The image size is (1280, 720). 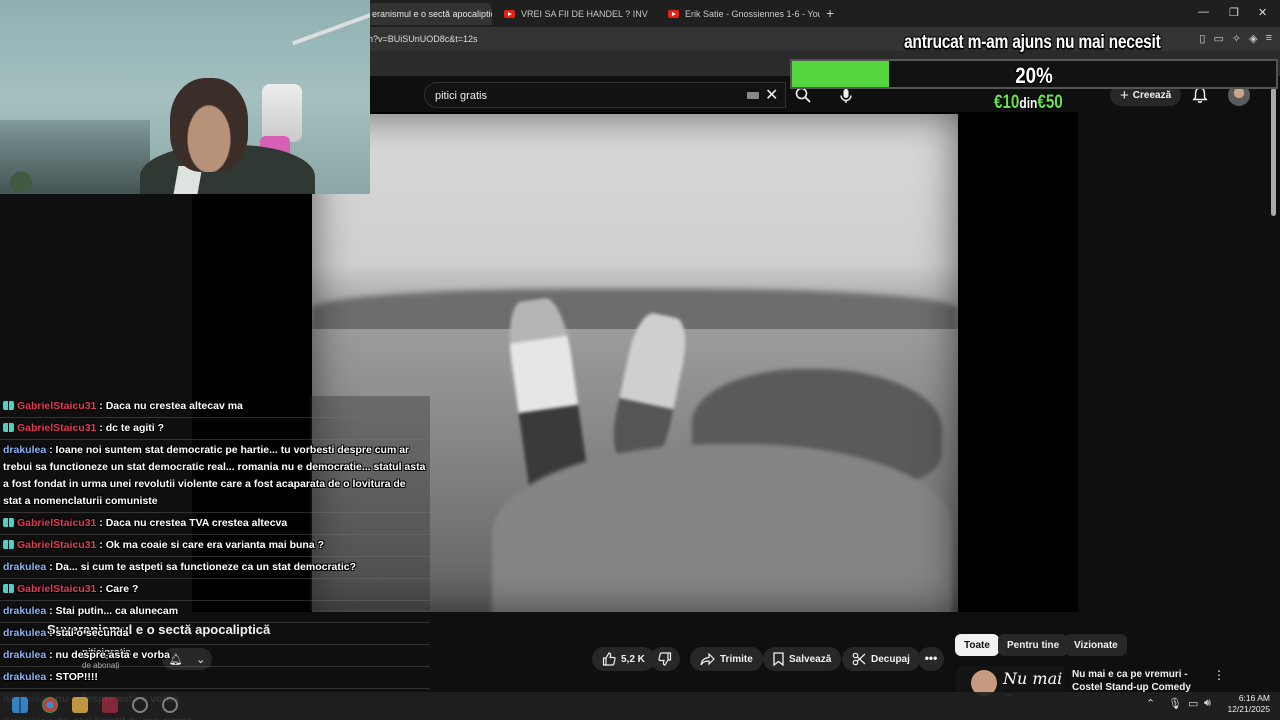 I want to click on chat-message: drakulea : Stai putin... ca alunecam, so click(x=215, y=612).